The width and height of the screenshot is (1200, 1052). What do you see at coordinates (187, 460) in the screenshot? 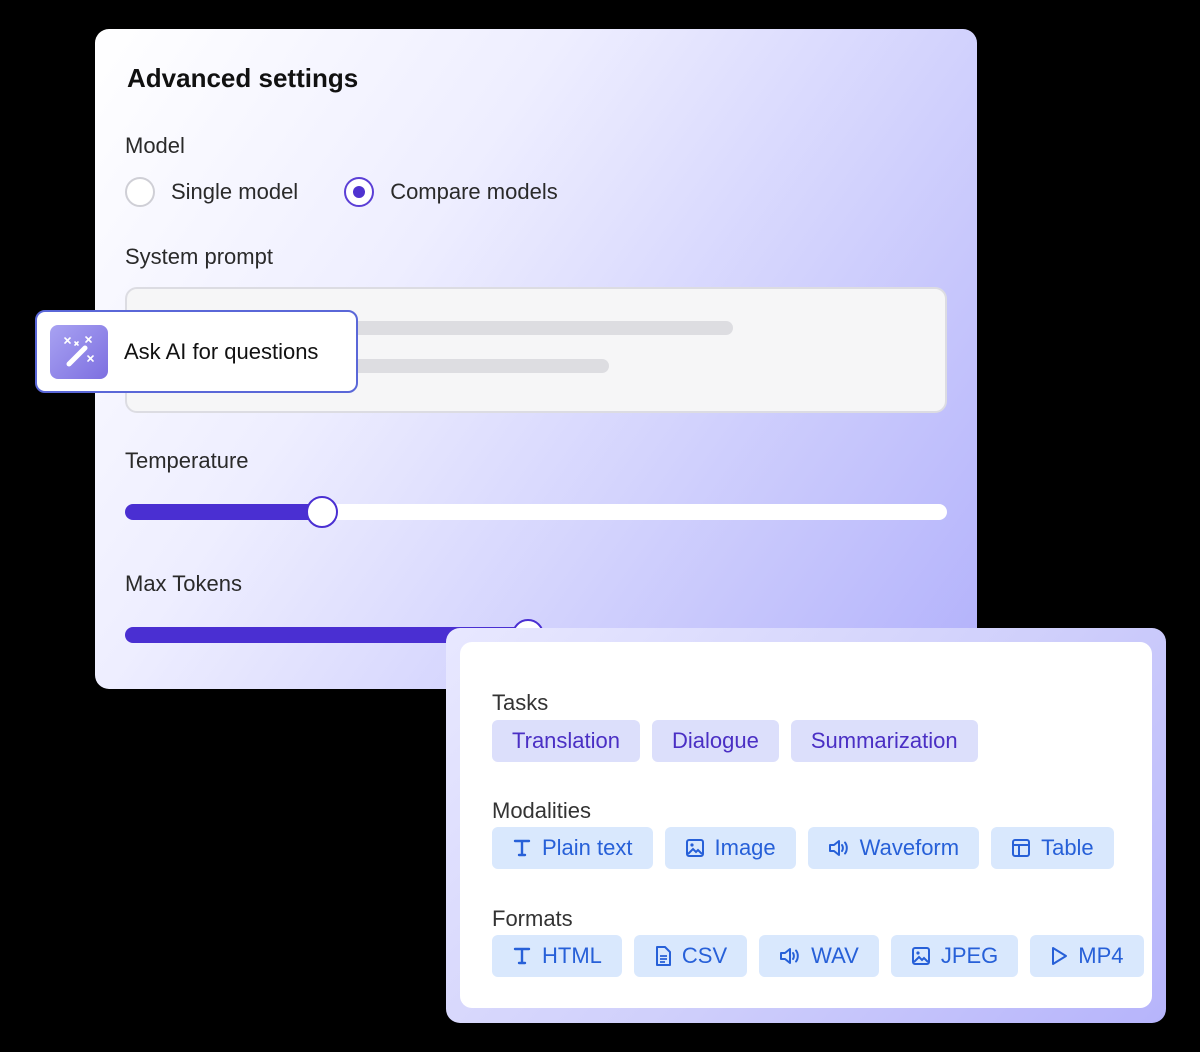
I see `temperature-label: Temperature` at bounding box center [187, 460].